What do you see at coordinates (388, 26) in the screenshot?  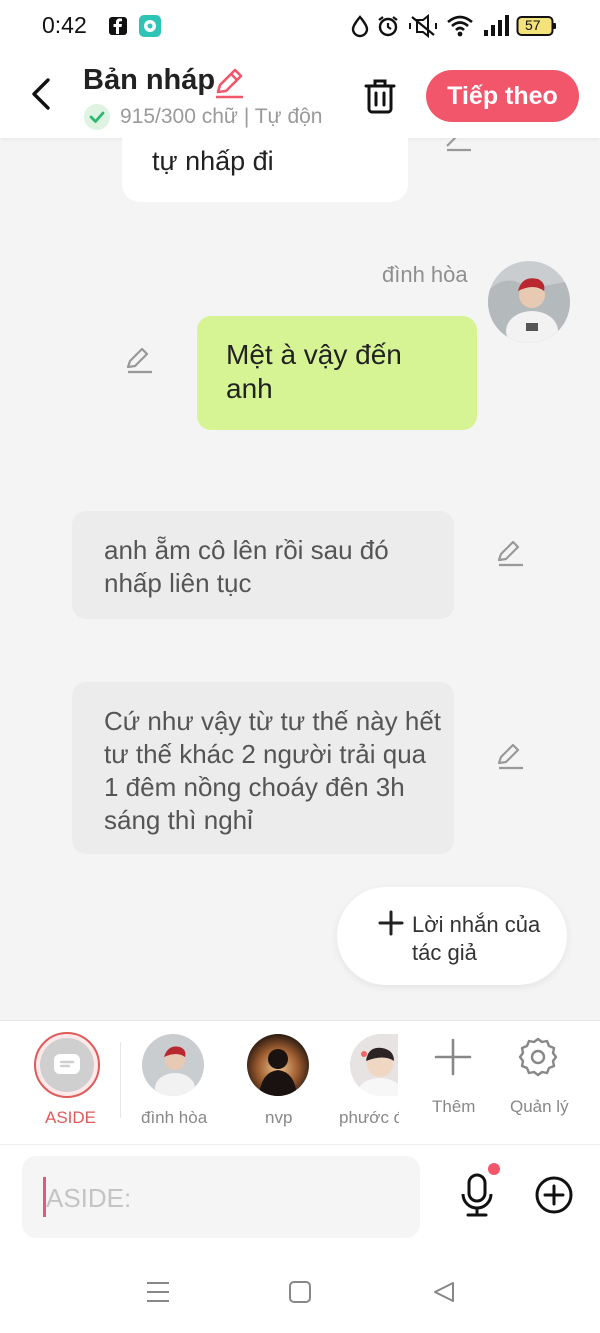 I see `alarm-icon` at bounding box center [388, 26].